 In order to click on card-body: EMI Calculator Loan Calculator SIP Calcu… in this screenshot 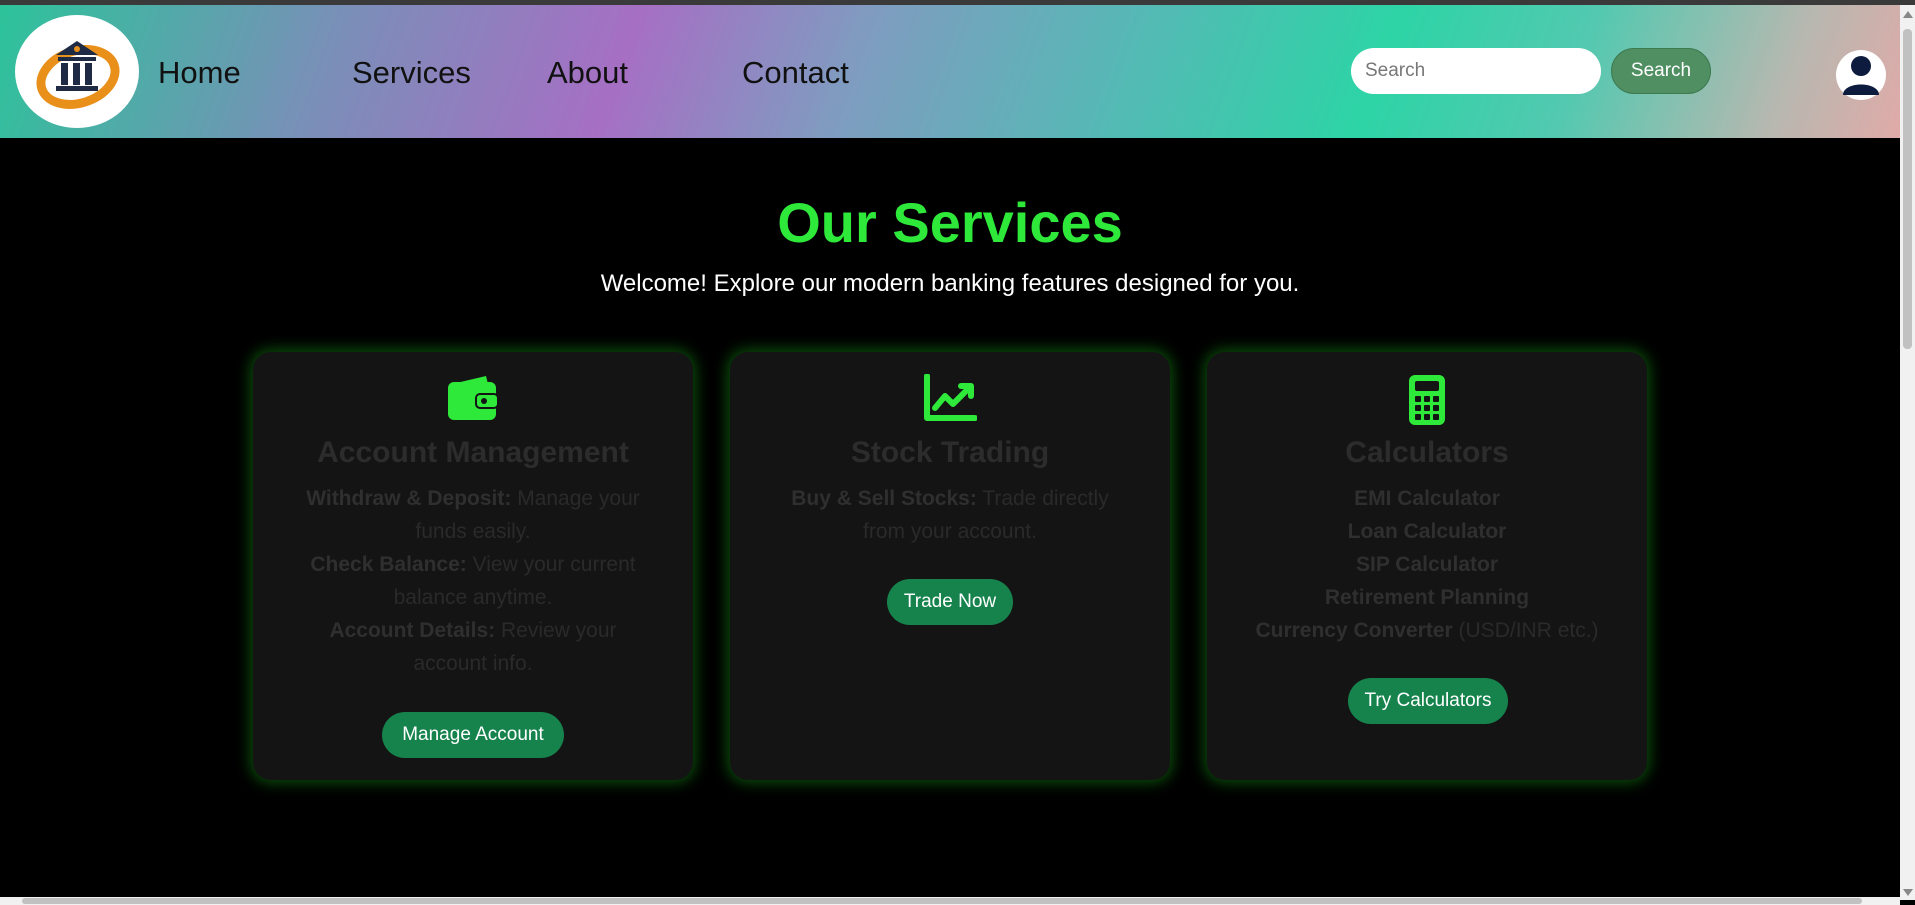, I will do `click(1427, 564)`.